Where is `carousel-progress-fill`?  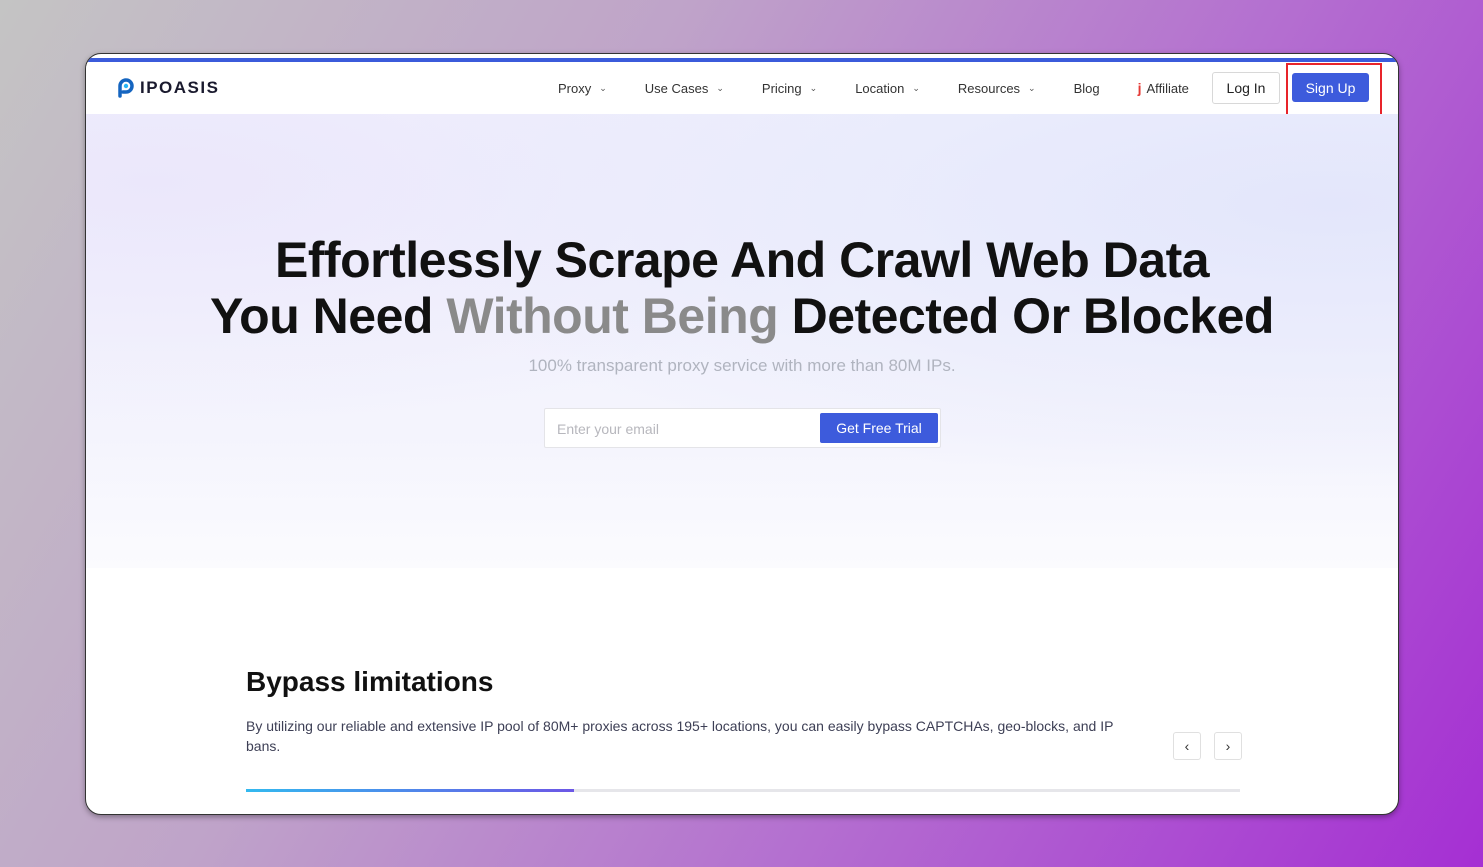
carousel-progress-fill is located at coordinates (410, 790).